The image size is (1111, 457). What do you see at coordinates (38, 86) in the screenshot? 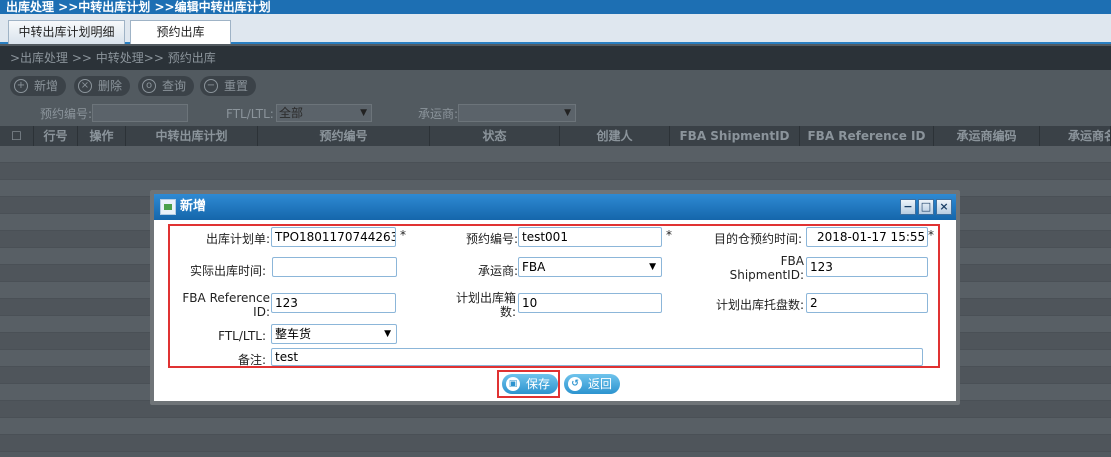
I see `add-button: + 新增` at bounding box center [38, 86].